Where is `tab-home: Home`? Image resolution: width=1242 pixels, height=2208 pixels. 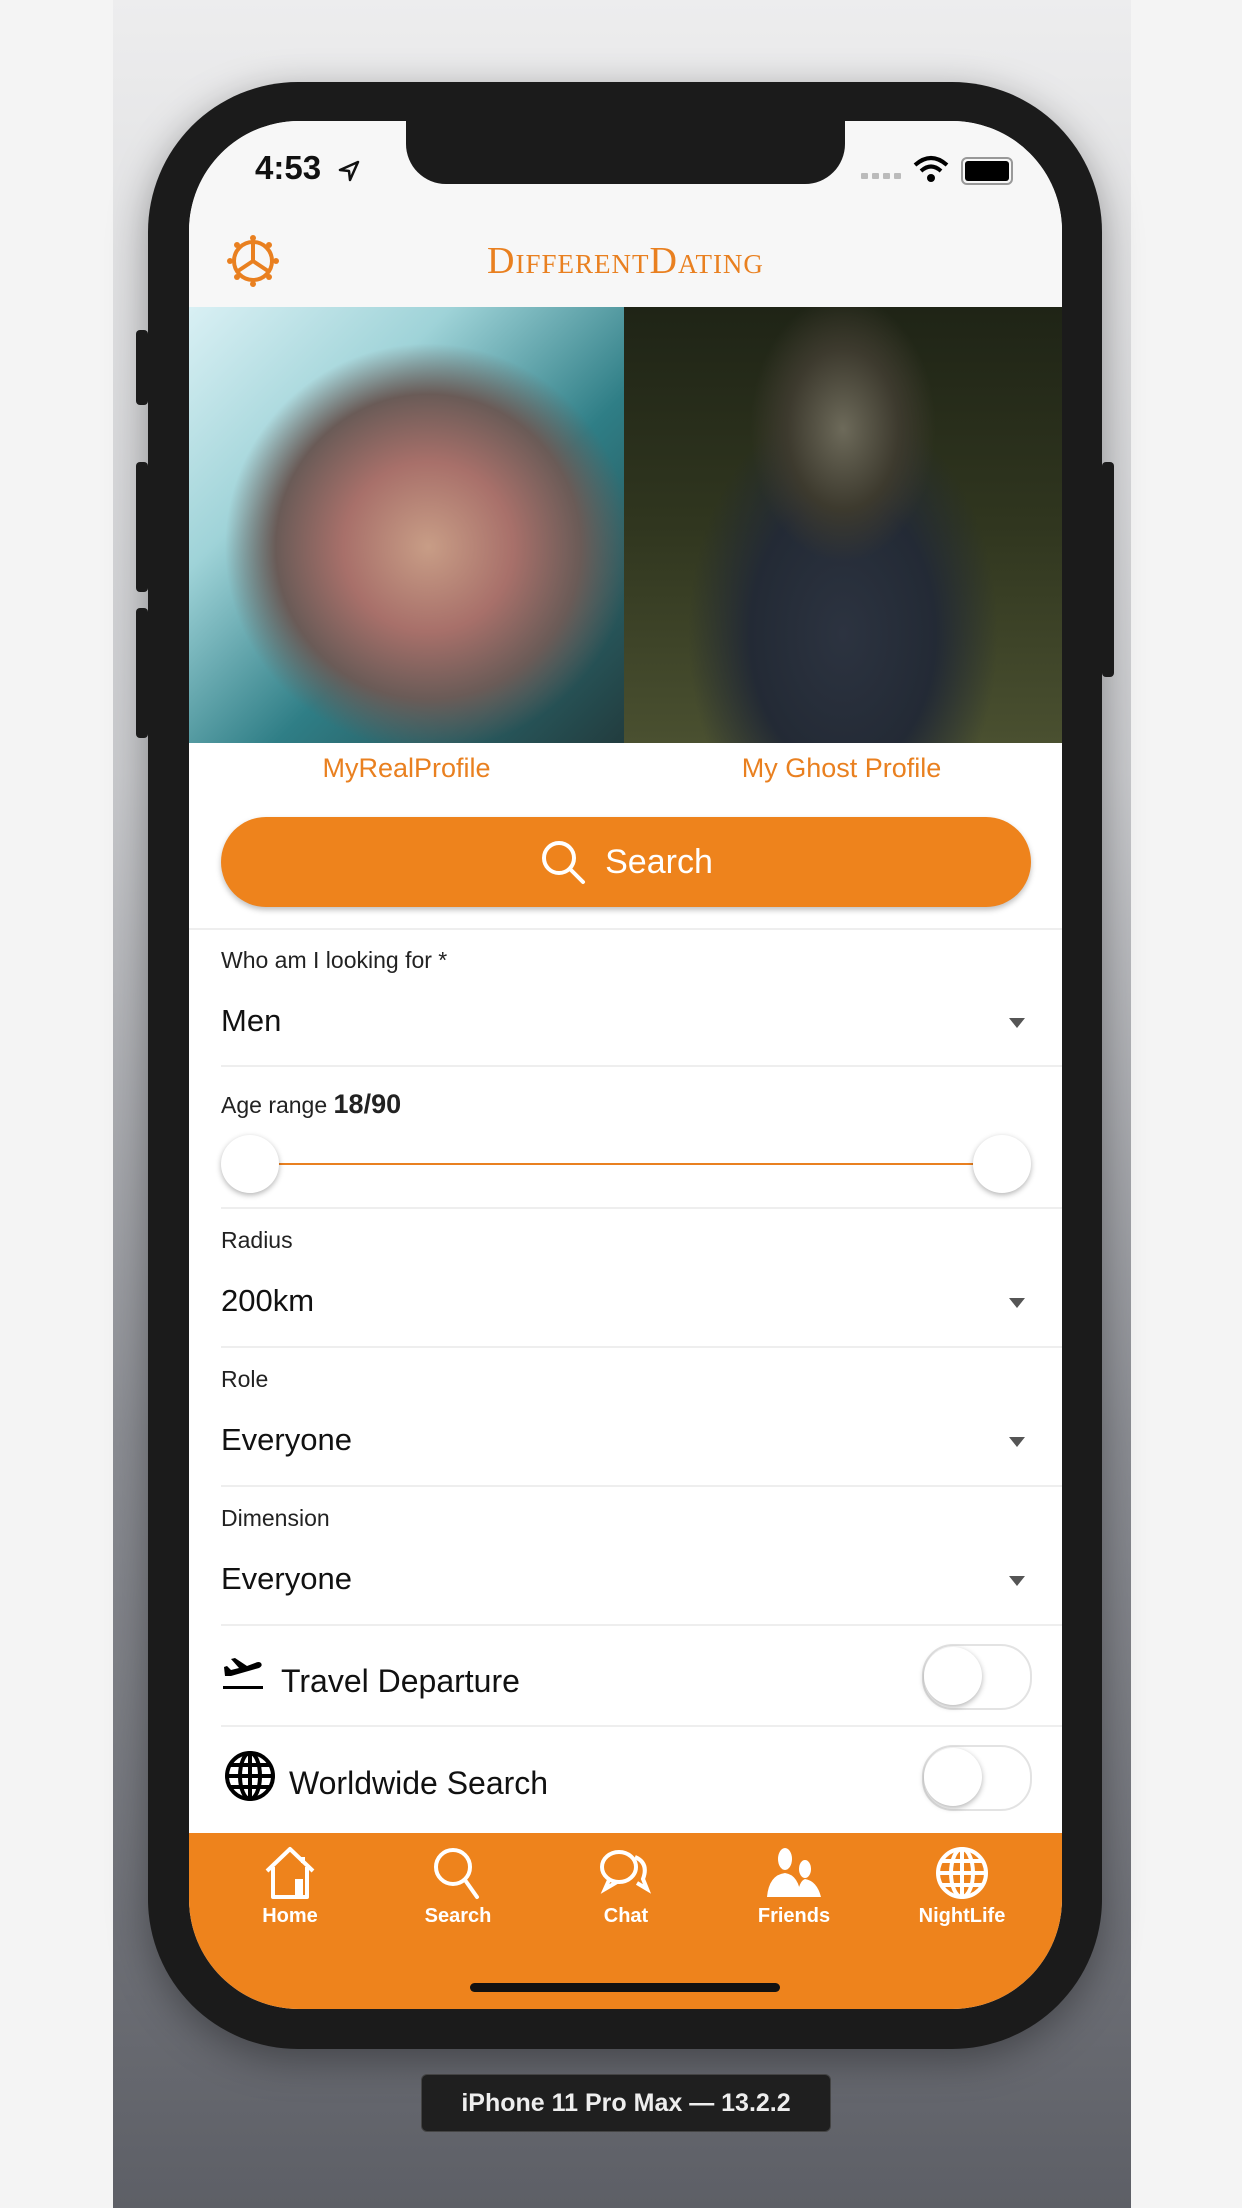 tab-home: Home is located at coordinates (290, 1888).